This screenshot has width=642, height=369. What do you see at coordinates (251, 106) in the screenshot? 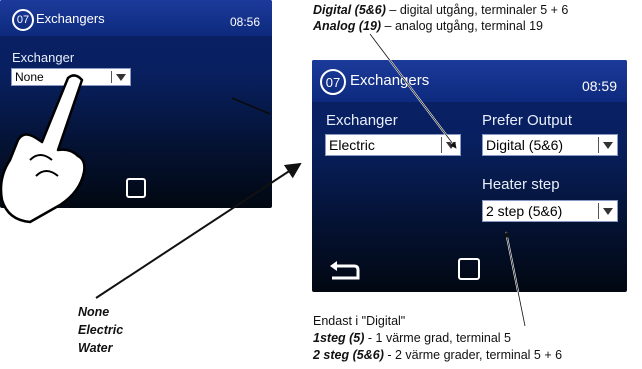
I see `arrow-left-to-right` at bounding box center [251, 106].